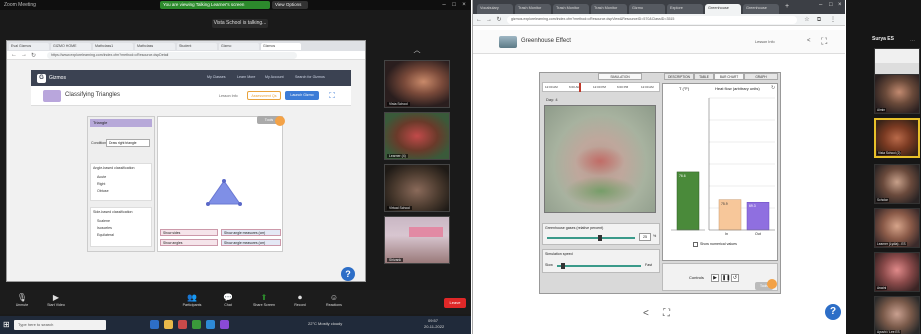  What do you see at coordinates (761, 76) in the screenshot?
I see `tab-graph: GRAPH` at bounding box center [761, 76].